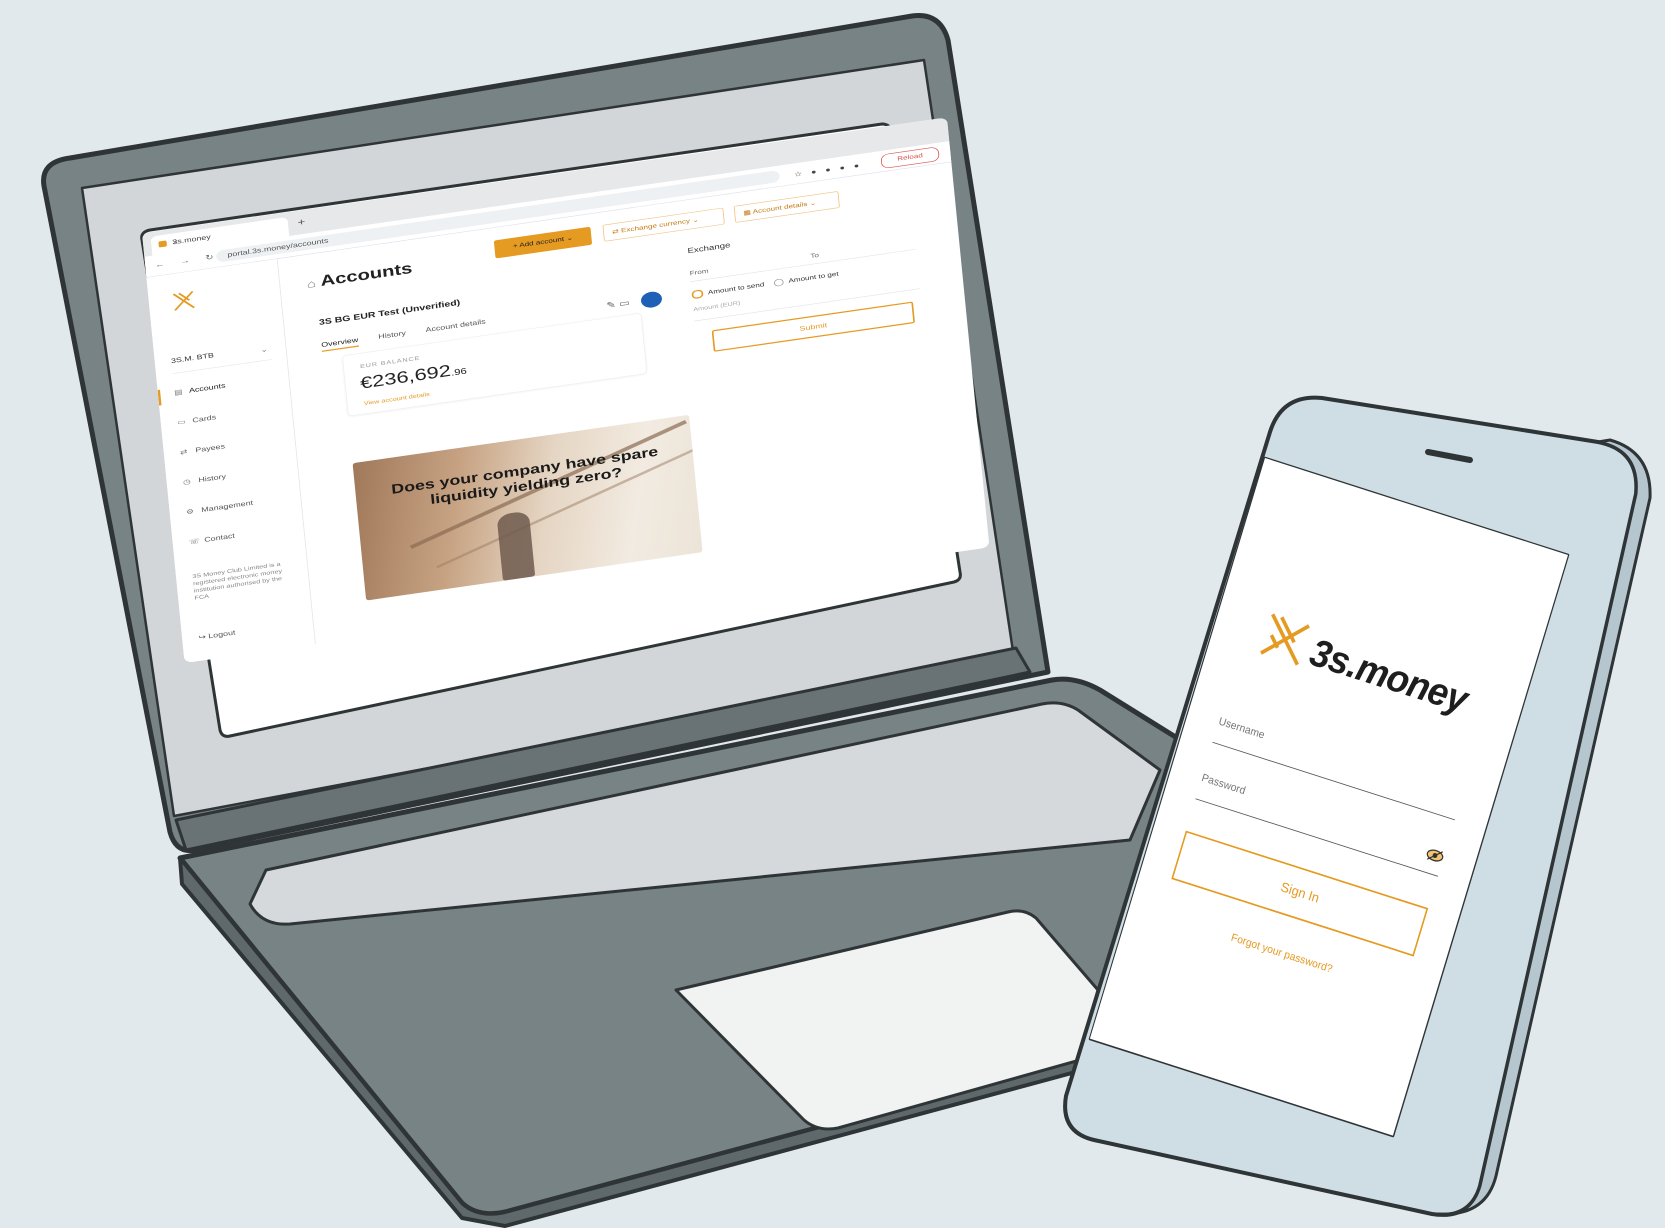 This screenshot has width=1665, height=1228. What do you see at coordinates (178, 392) in the screenshot?
I see `accounts-icon: ▤` at bounding box center [178, 392].